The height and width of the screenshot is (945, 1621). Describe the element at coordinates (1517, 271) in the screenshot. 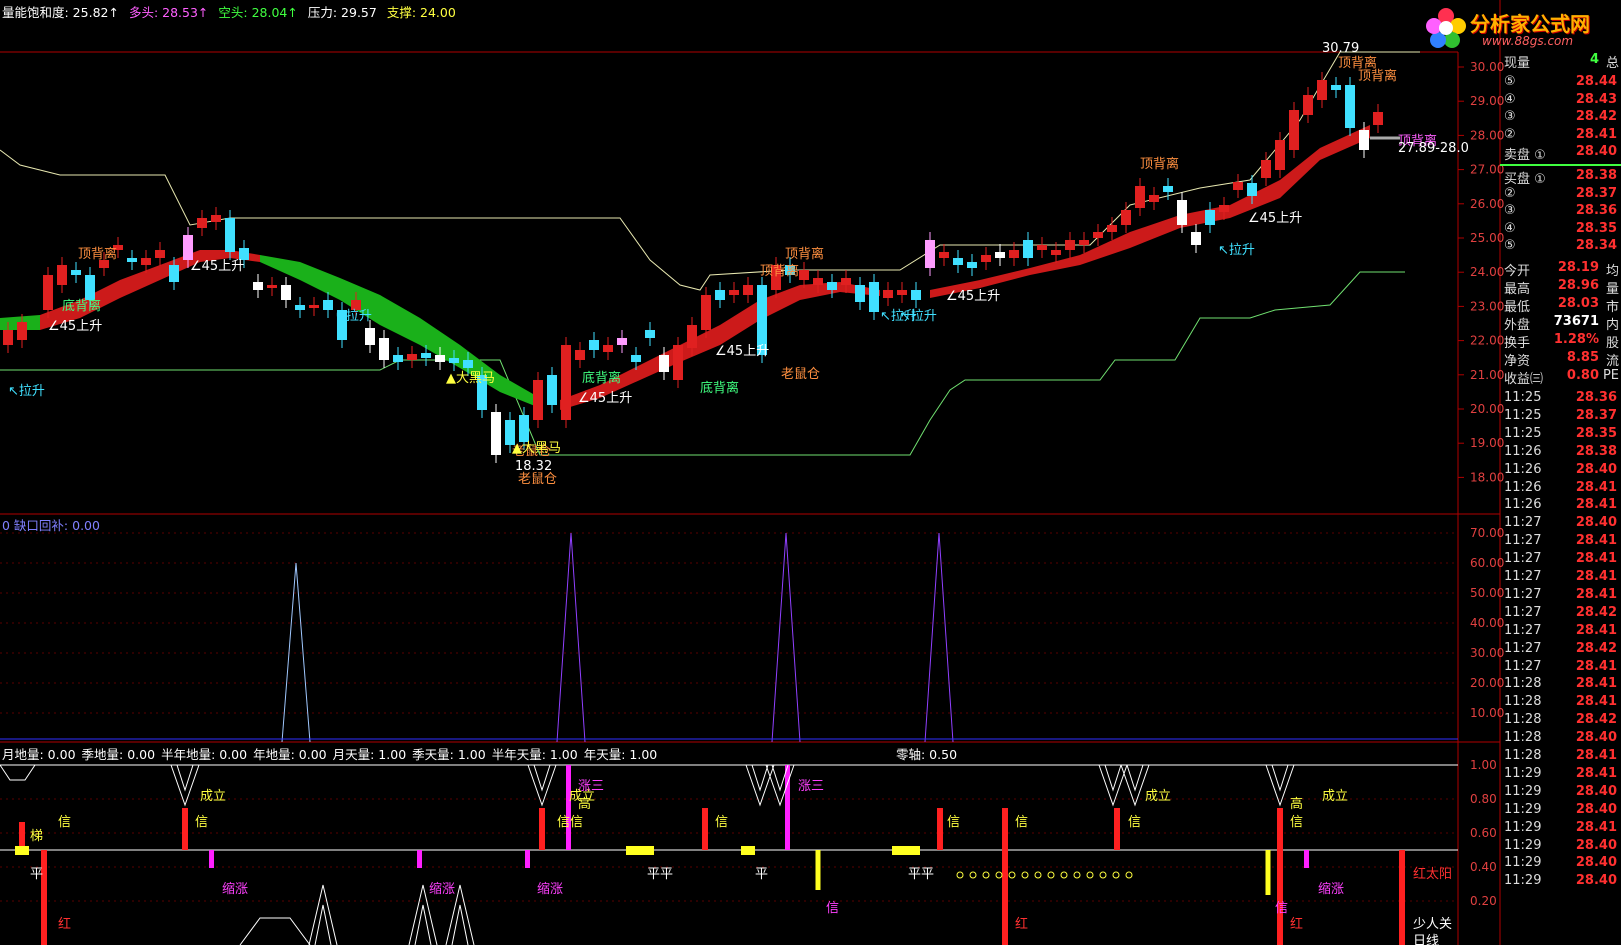

I see `quote-label: 今开` at that location.